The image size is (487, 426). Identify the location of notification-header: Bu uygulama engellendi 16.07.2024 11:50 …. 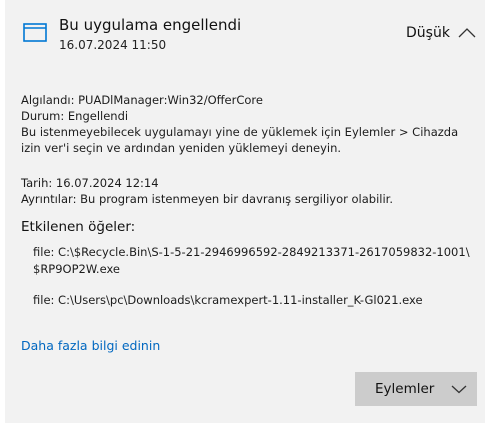
(245, 32).